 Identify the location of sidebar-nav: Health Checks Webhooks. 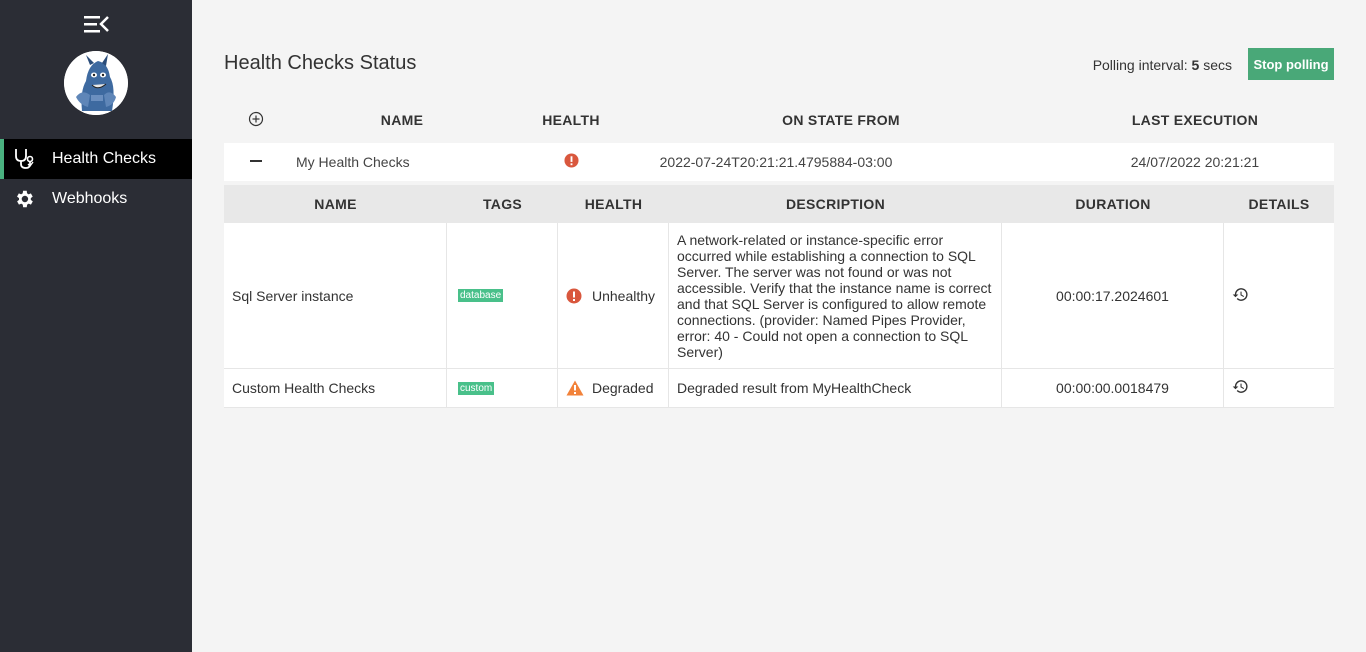
(96, 179).